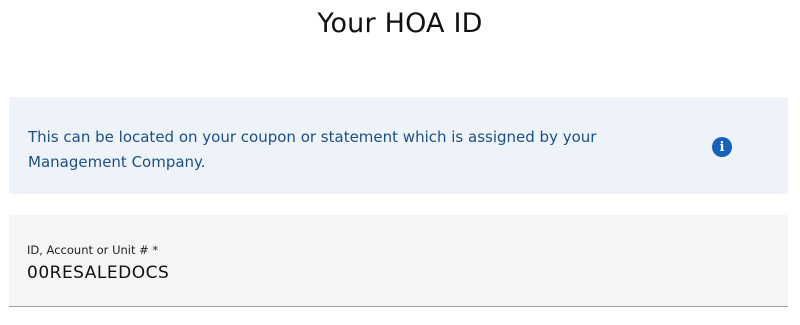  I want to click on hoa-id-field-label: ID, Account or Unit # *, so click(93, 250).